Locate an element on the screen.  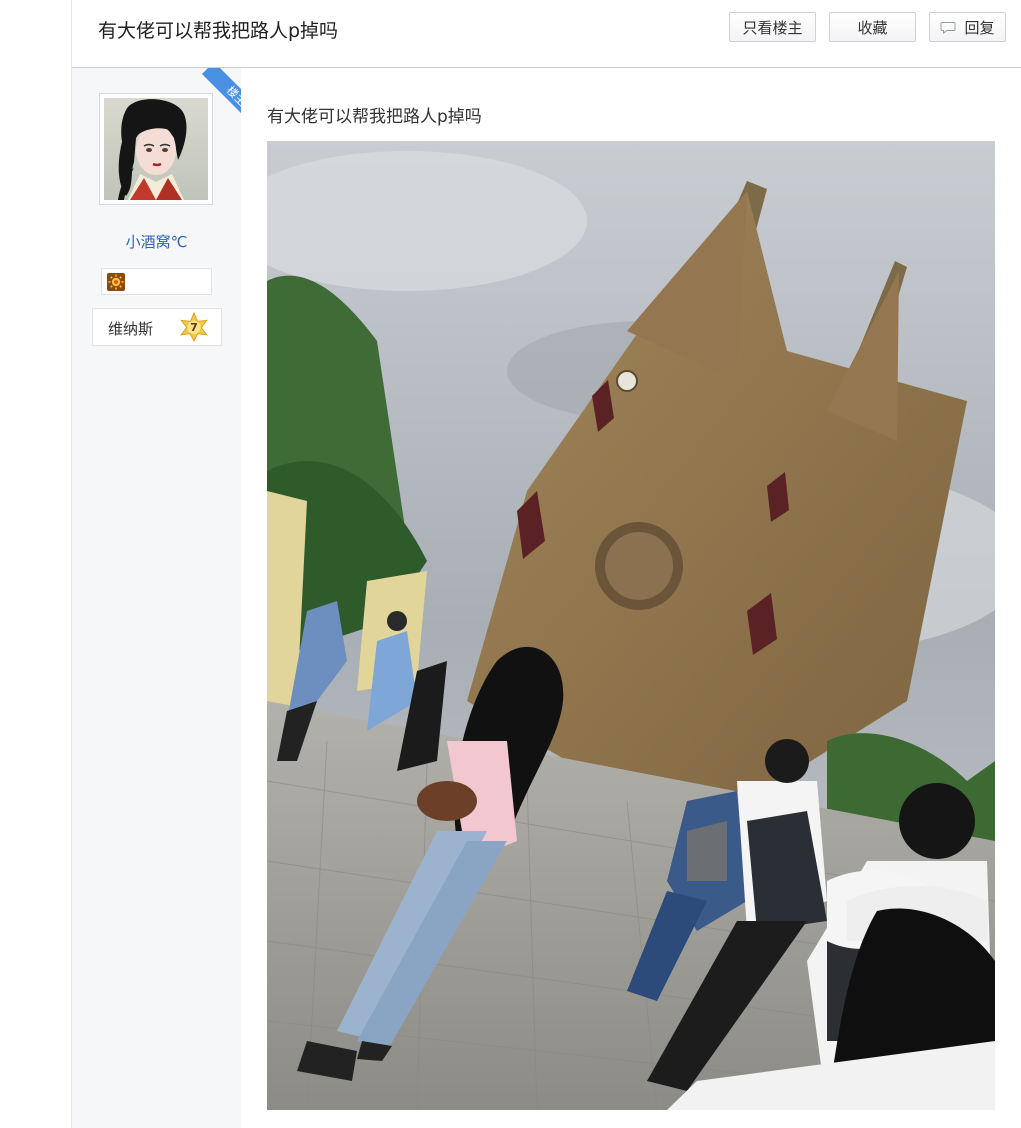
reply-label: 回复 is located at coordinates (979, 27).